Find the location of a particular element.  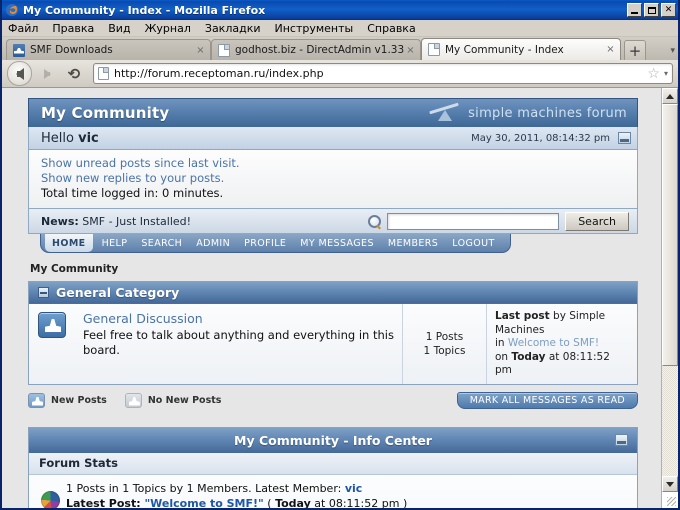

board-link: General Discussion is located at coordinates (238, 318).